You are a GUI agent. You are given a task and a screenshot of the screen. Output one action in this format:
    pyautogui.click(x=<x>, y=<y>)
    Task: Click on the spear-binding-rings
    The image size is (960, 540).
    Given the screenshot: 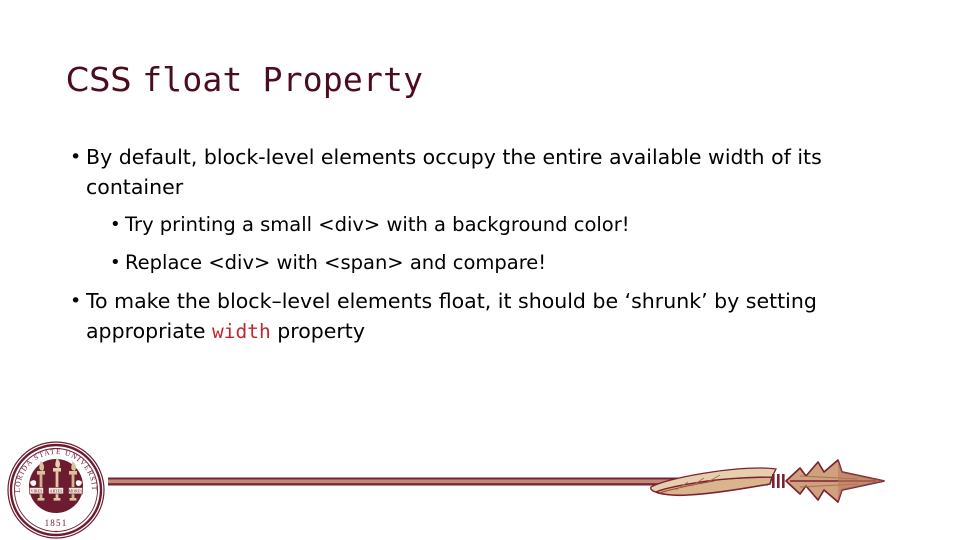 What is the action you would take?
    pyautogui.click(x=778, y=481)
    